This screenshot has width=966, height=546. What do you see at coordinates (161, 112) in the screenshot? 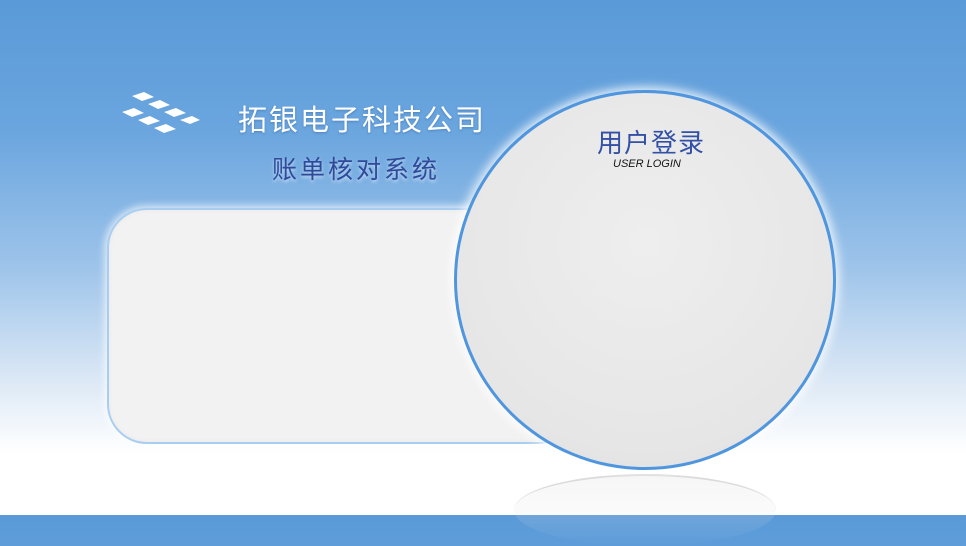
I see `company-logo-icon` at bounding box center [161, 112].